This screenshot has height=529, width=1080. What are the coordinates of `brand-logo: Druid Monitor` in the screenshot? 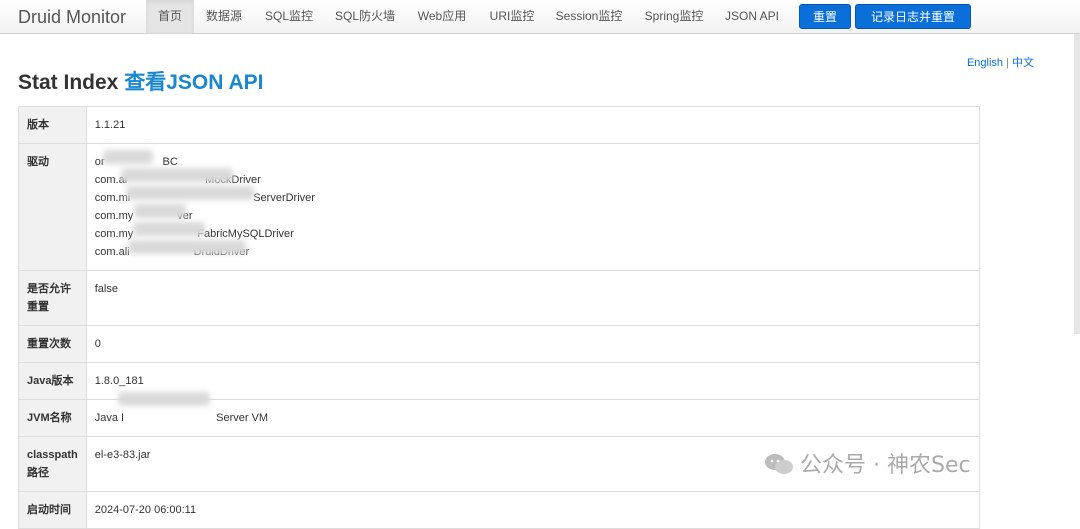 It's located at (72, 17).